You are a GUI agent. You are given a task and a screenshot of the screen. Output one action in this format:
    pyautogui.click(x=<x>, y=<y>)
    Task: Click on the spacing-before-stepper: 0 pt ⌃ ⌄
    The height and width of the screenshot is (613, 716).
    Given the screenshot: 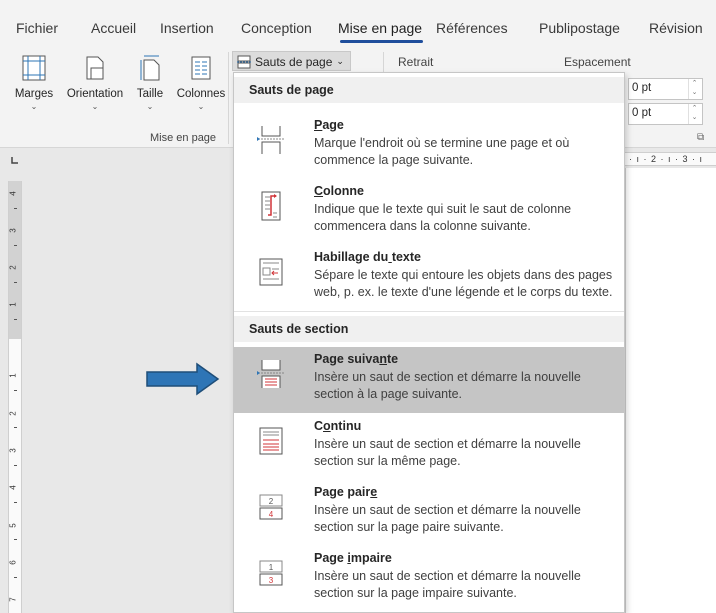 What is the action you would take?
    pyautogui.click(x=665, y=89)
    